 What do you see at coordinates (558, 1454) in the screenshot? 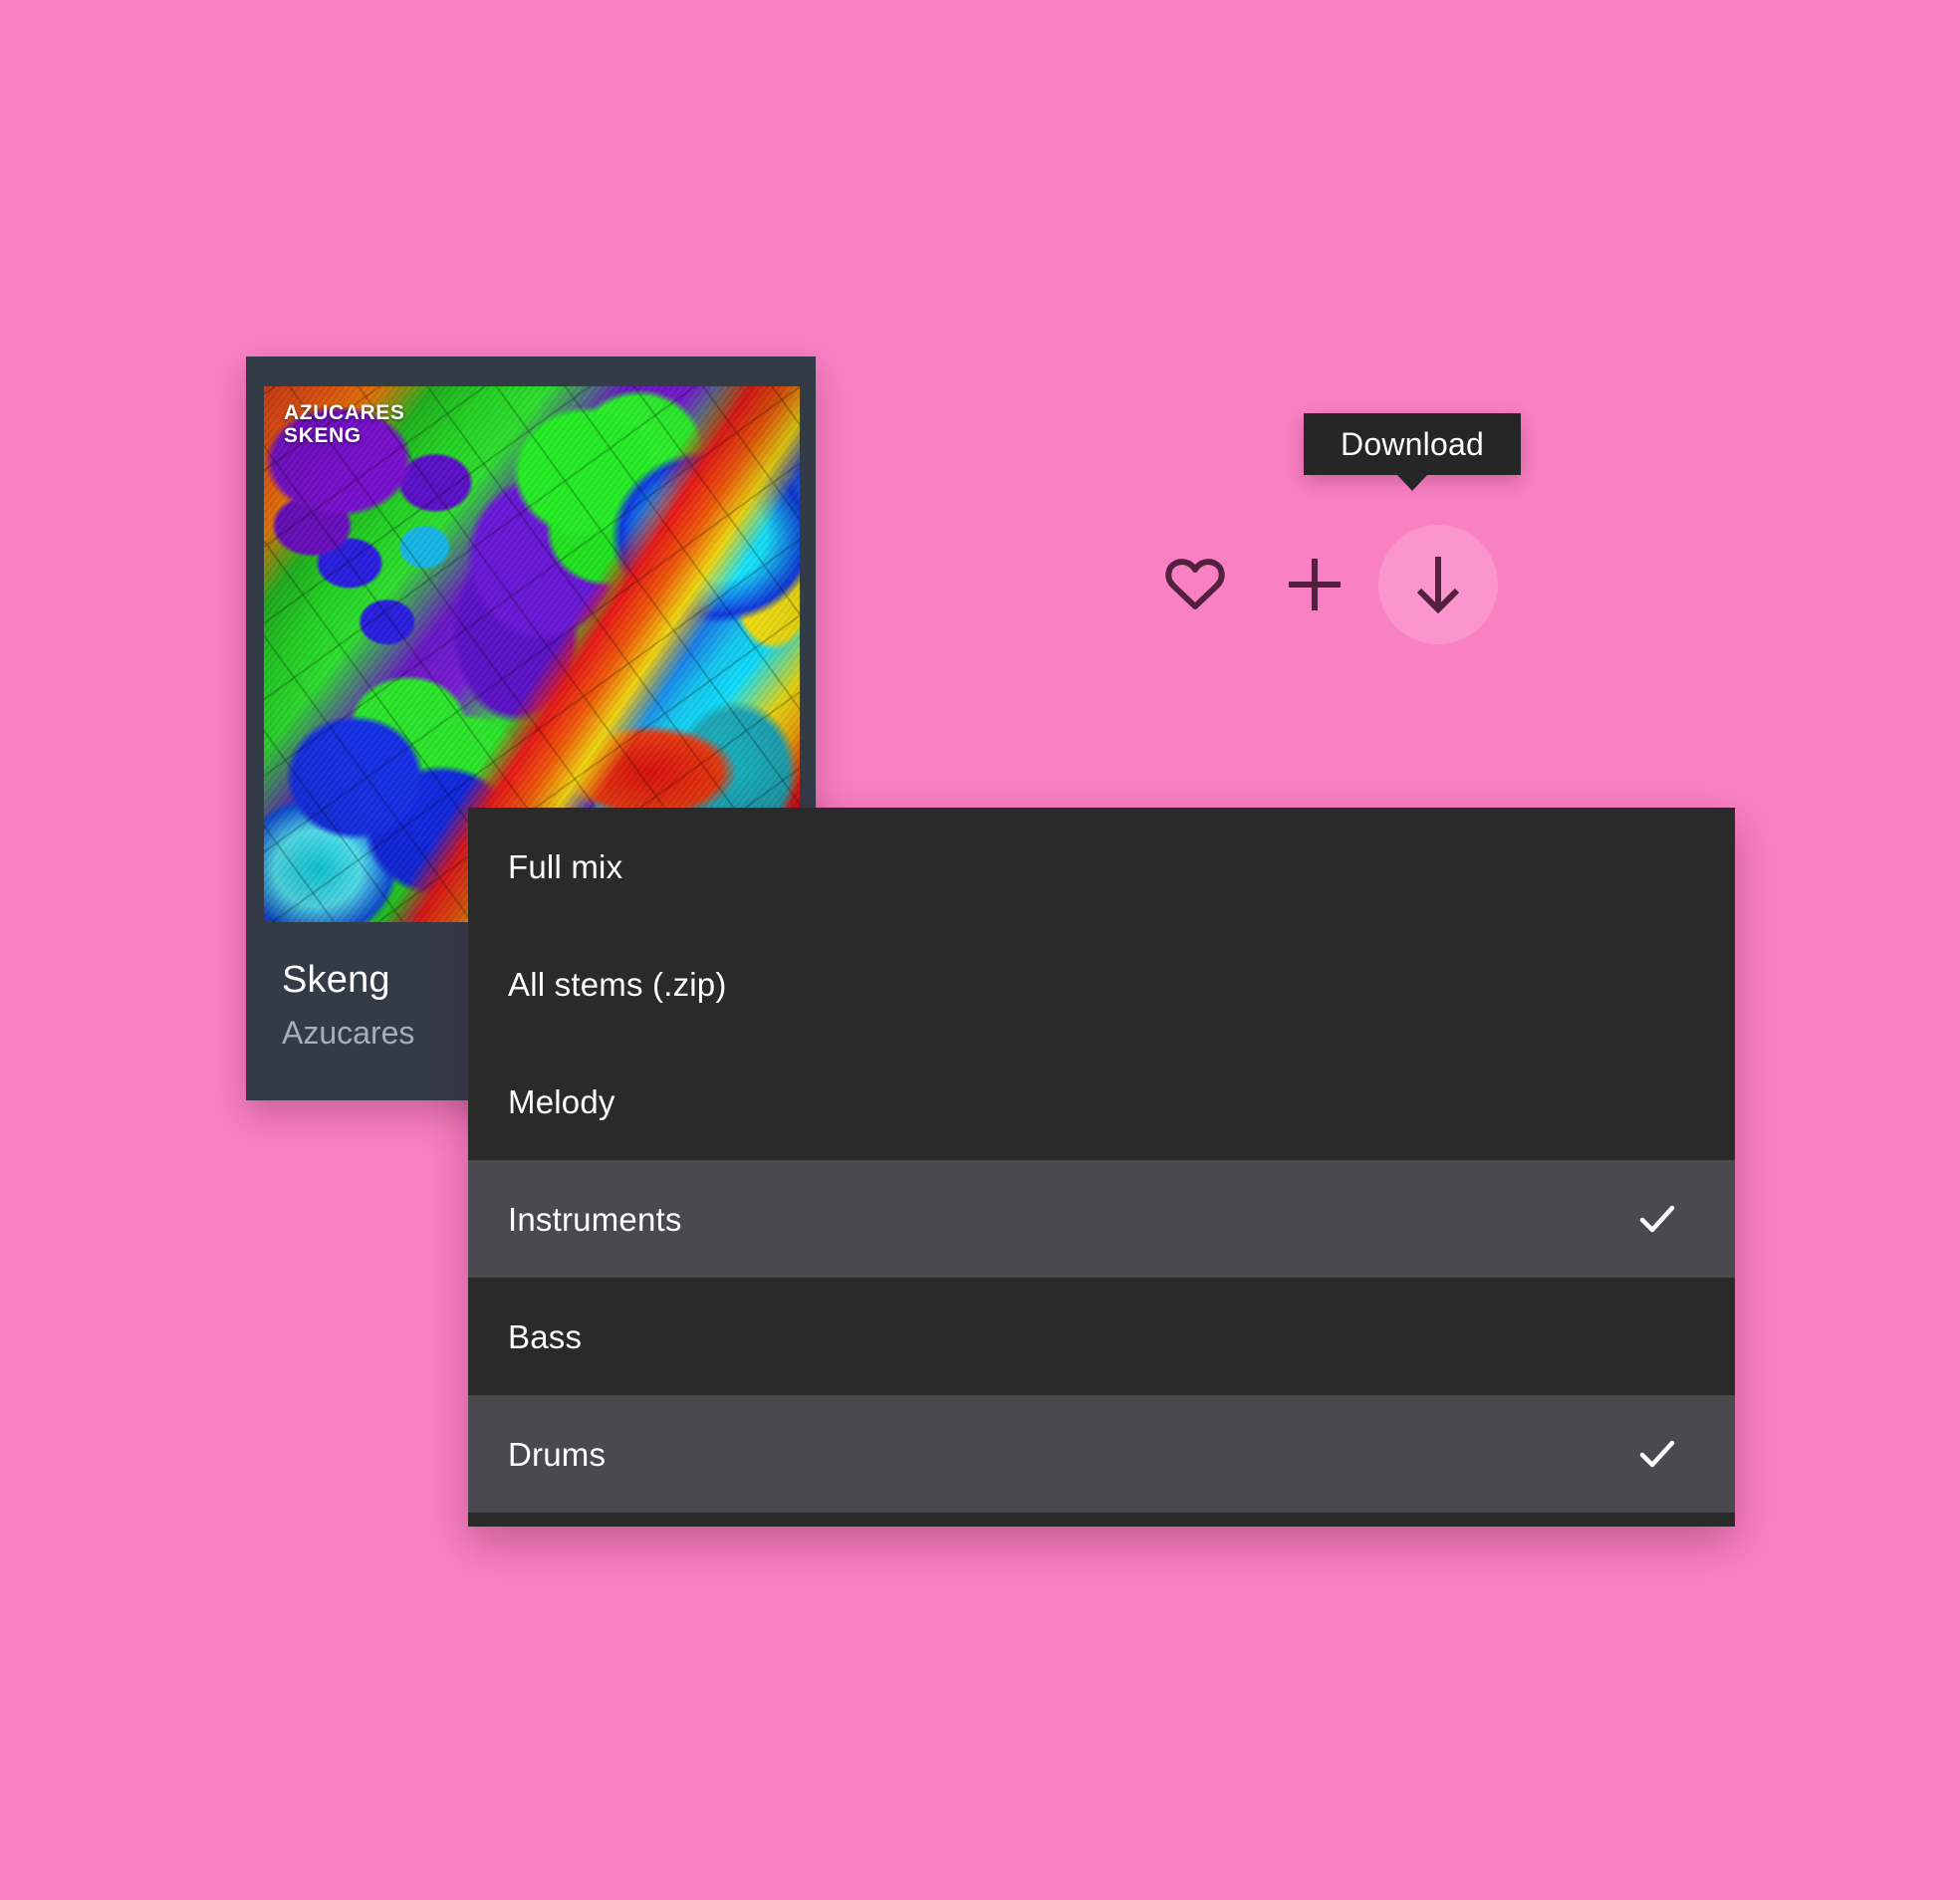
I see `menu-item-label: Drums` at bounding box center [558, 1454].